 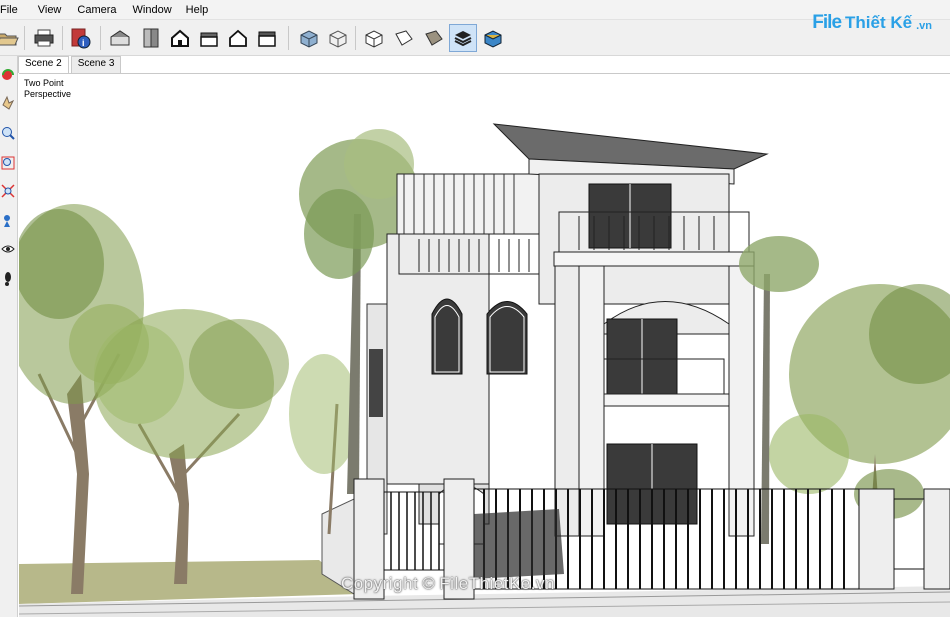 I want to click on front-view-icon, so click(x=180, y=38).